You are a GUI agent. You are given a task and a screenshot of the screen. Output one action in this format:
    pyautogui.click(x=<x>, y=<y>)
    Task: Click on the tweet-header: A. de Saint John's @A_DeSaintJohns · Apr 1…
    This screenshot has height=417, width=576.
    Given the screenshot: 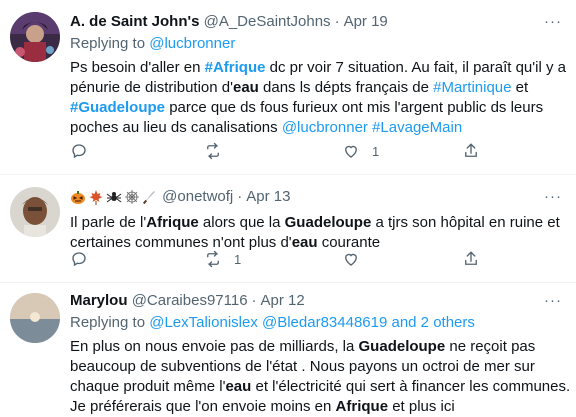 What is the action you would take?
    pyautogui.click(x=320, y=22)
    